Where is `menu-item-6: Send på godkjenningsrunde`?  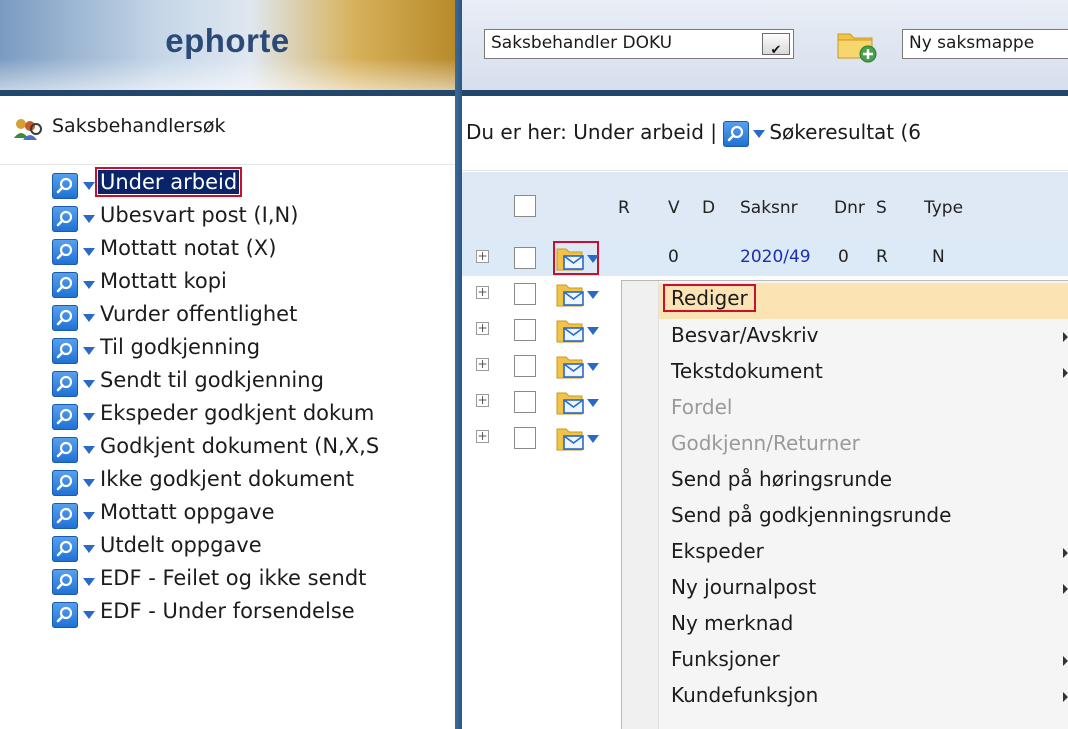 menu-item-6: Send på godkjenningsrunde is located at coordinates (869, 517).